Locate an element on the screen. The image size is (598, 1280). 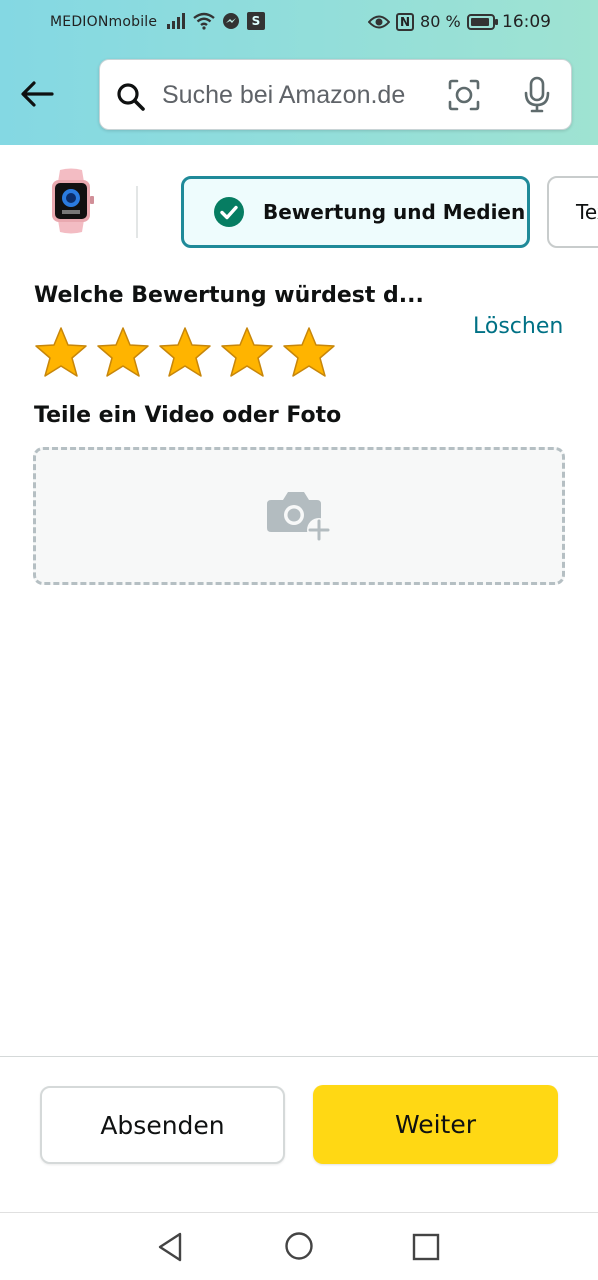
media-upload-area is located at coordinates (299, 516).